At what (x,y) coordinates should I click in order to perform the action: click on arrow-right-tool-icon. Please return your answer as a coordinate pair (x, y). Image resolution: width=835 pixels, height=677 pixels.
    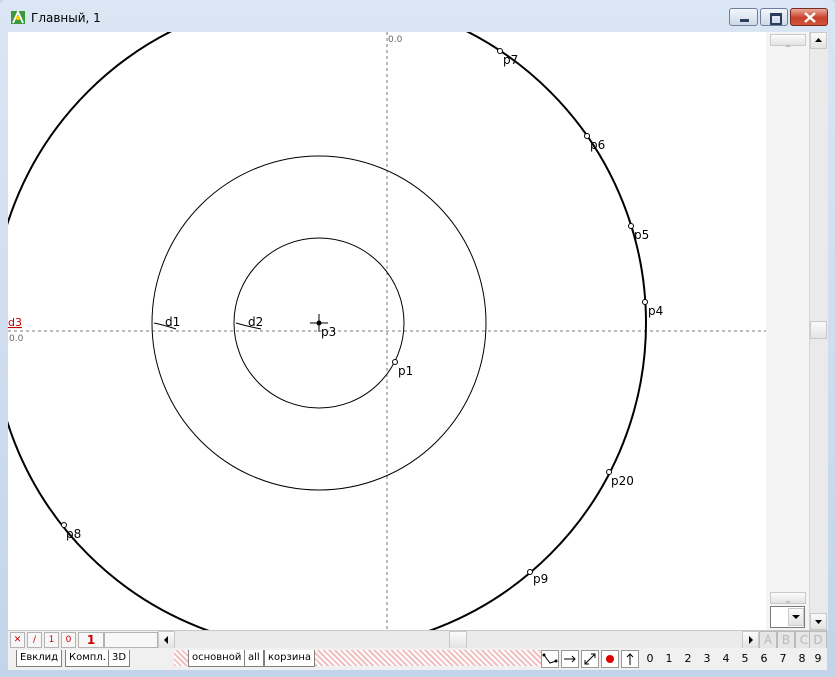
    Looking at the image, I should click on (570, 659).